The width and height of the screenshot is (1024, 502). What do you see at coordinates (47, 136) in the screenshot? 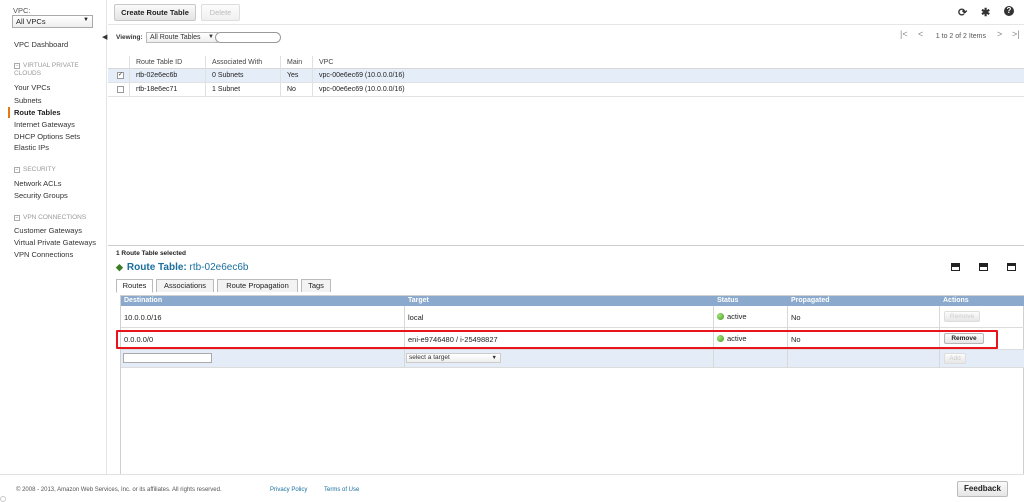
I see `sidebar-item-dhcp-options-sets: DHCP Options Sets` at bounding box center [47, 136].